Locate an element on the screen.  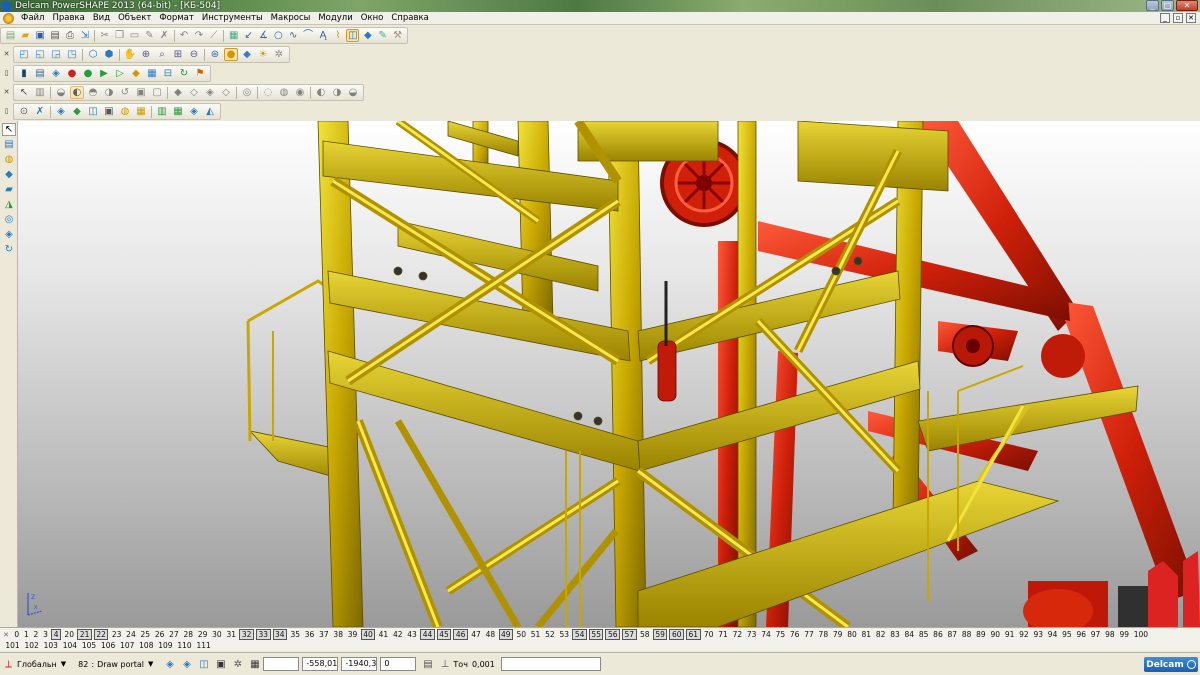
level-82: 82 is located at coordinates (880, 634).